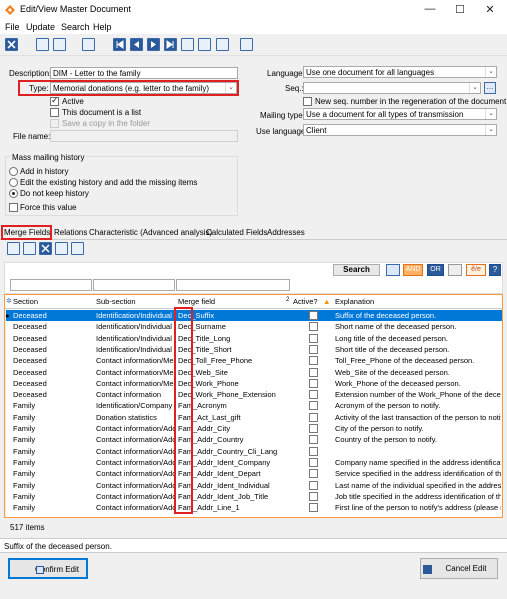  What do you see at coordinates (61, 248) in the screenshot?
I see `view-field-icon` at bounding box center [61, 248].